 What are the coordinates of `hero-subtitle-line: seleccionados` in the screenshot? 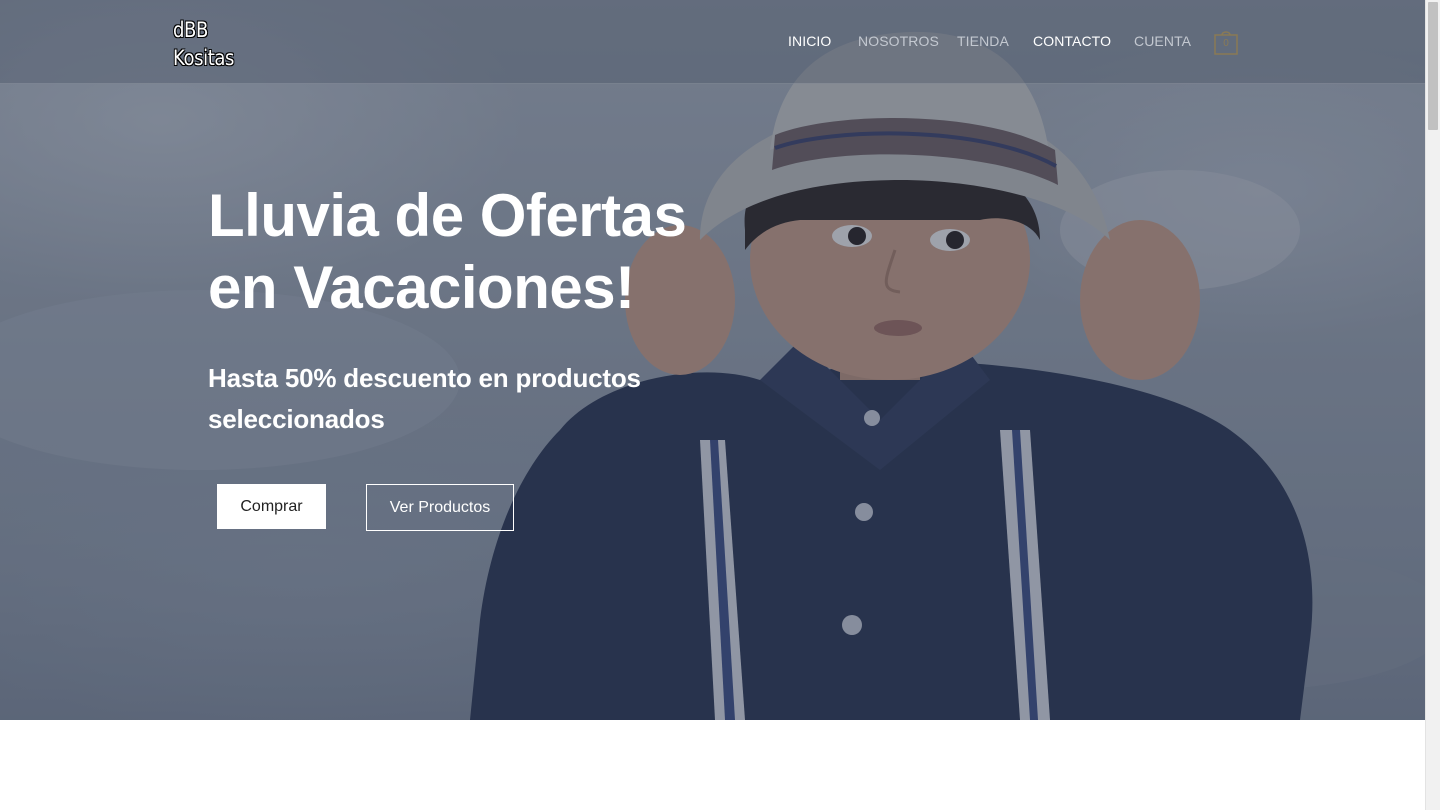 It's located at (296, 419).